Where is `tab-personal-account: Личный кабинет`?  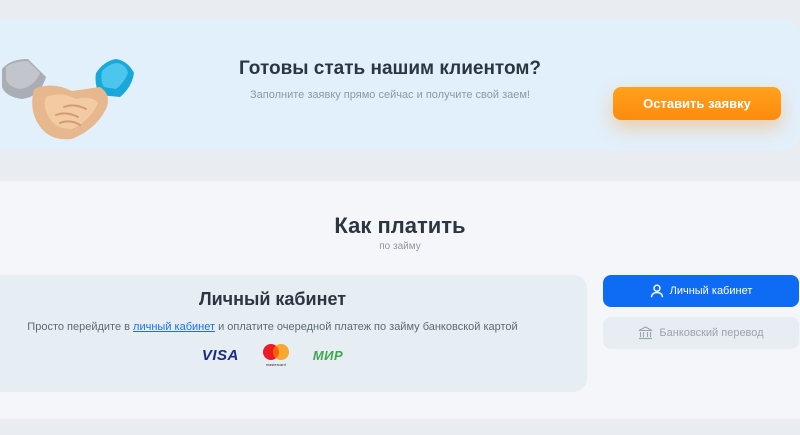 tab-personal-account: Личный кабинет is located at coordinates (701, 291).